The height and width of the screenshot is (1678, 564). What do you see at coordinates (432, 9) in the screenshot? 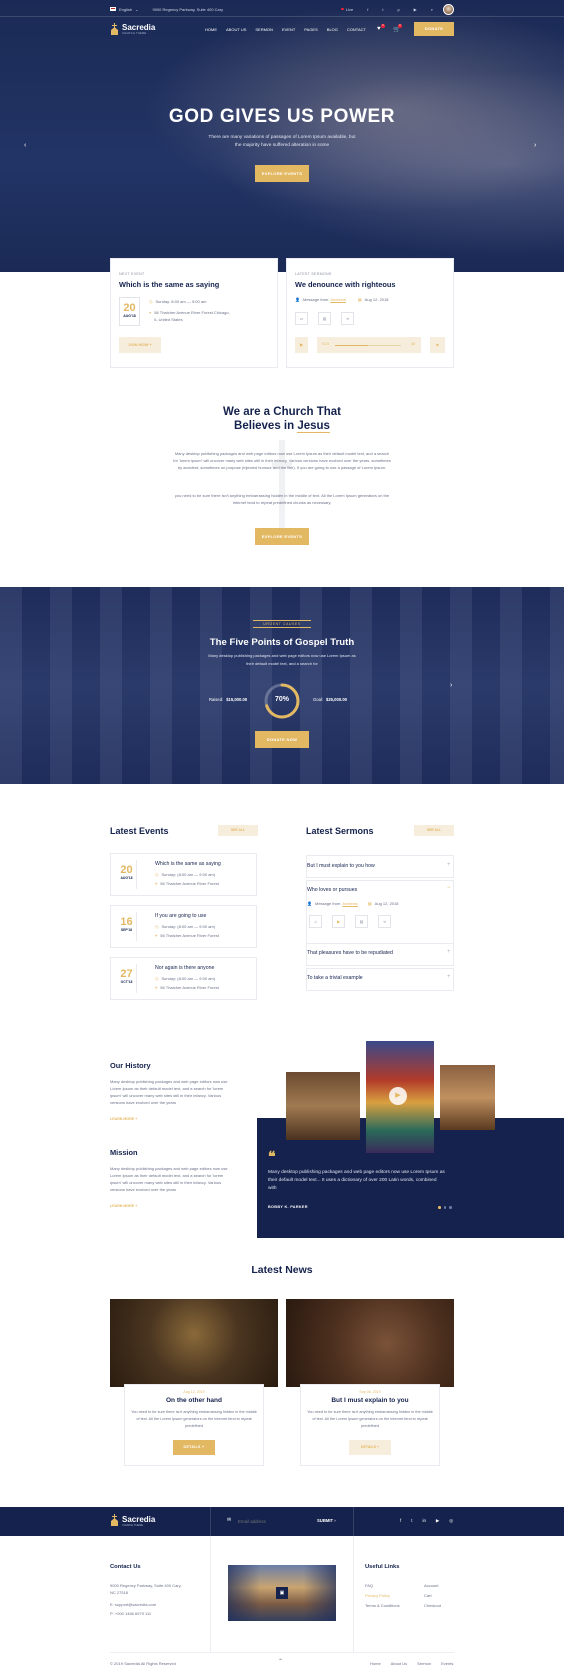
I see `search-icon: ⌕` at bounding box center [432, 9].